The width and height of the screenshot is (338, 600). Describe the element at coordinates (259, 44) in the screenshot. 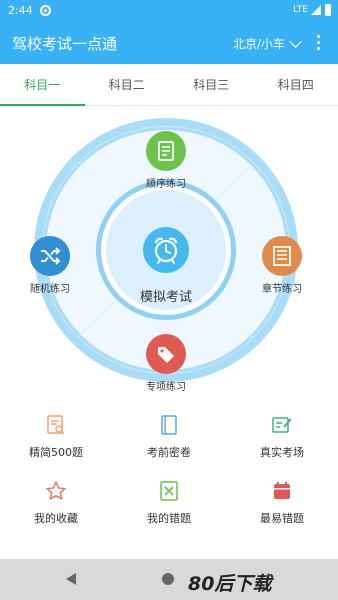

I see `city-label: 北京/小车` at that location.